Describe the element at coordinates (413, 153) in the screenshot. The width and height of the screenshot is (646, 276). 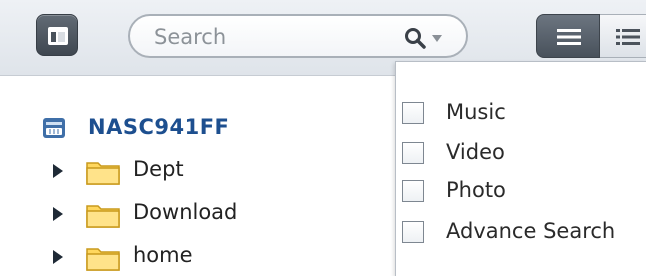
I see `video-checkbox` at that location.